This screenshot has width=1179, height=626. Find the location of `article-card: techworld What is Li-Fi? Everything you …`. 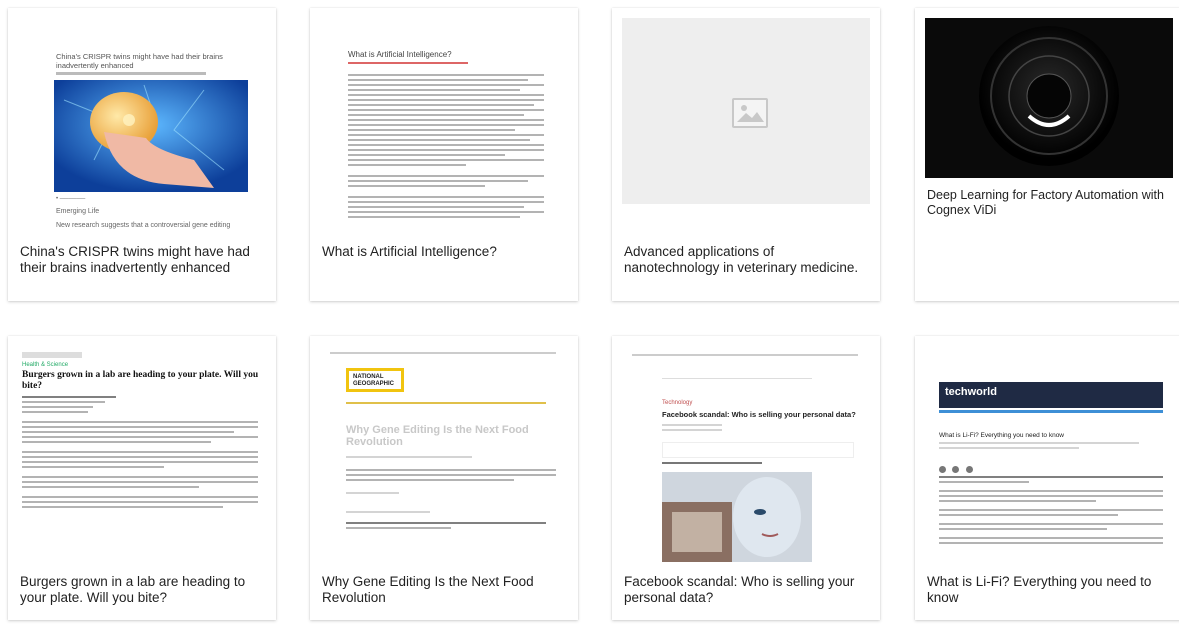

article-card: techworld What is Li-Fi? Everything you … is located at coordinates (1047, 478).